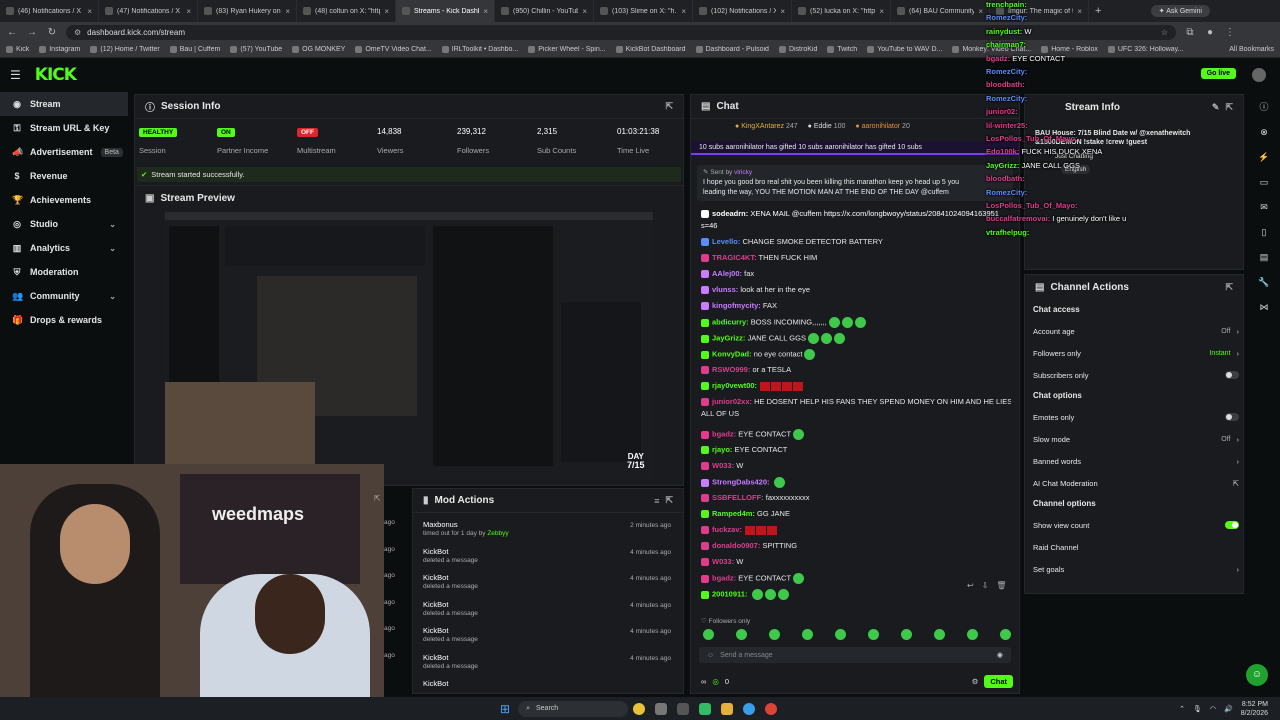  What do you see at coordinates (346, 11) in the screenshot?
I see `browser-tab: (48) coltun on X: "http... ×` at bounding box center [346, 11].